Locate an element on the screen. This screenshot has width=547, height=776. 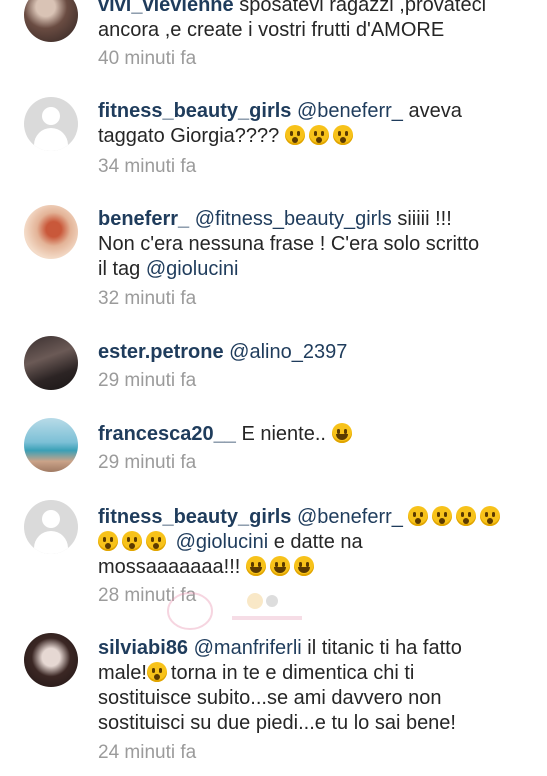
comment-body: e datte na is located at coordinates (315, 542).